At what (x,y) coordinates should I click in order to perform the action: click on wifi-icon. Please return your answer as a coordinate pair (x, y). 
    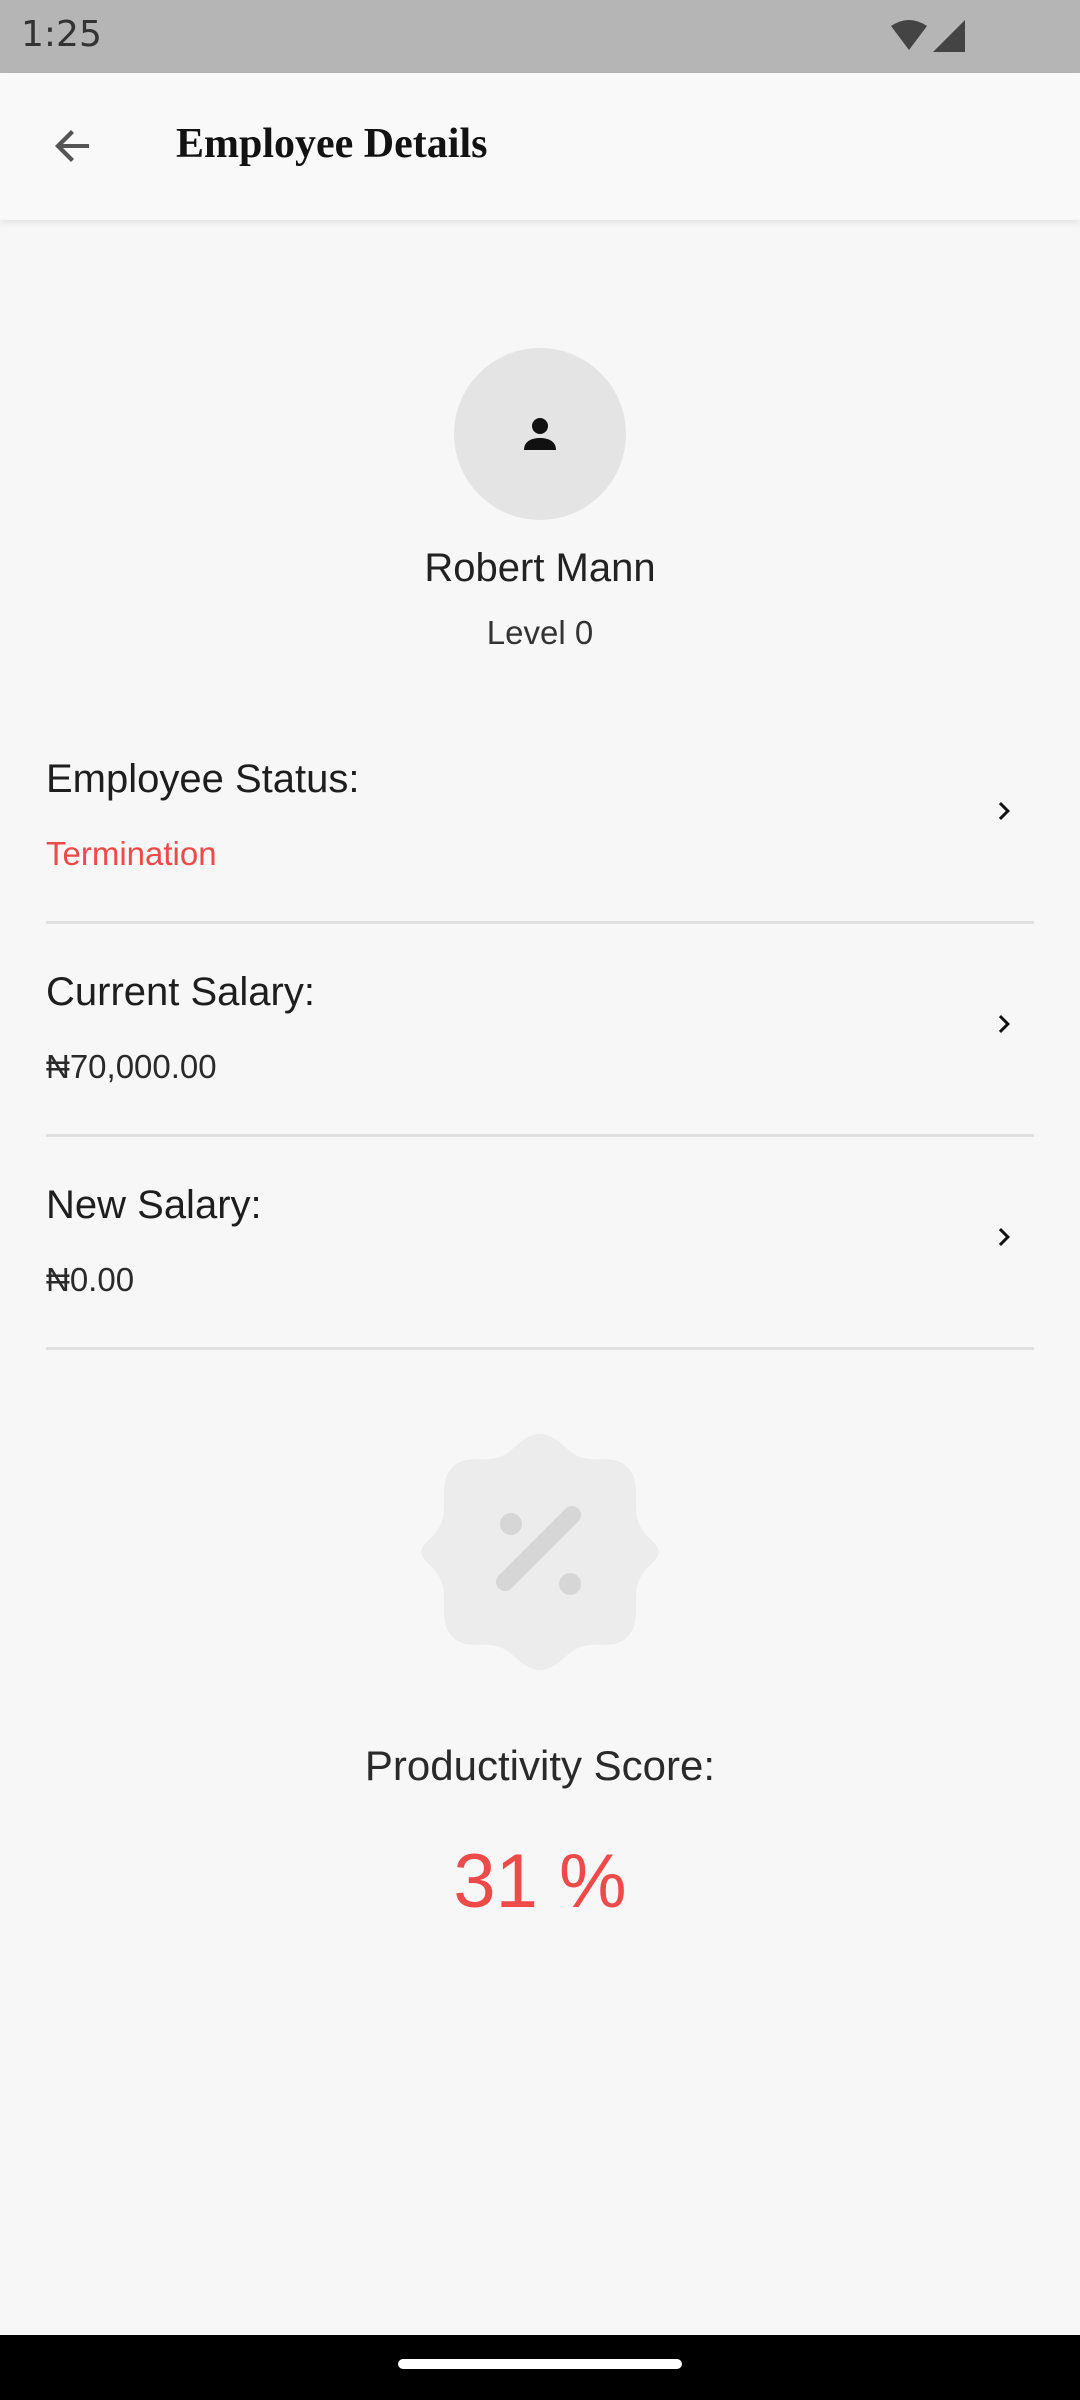
    Looking at the image, I should click on (909, 35).